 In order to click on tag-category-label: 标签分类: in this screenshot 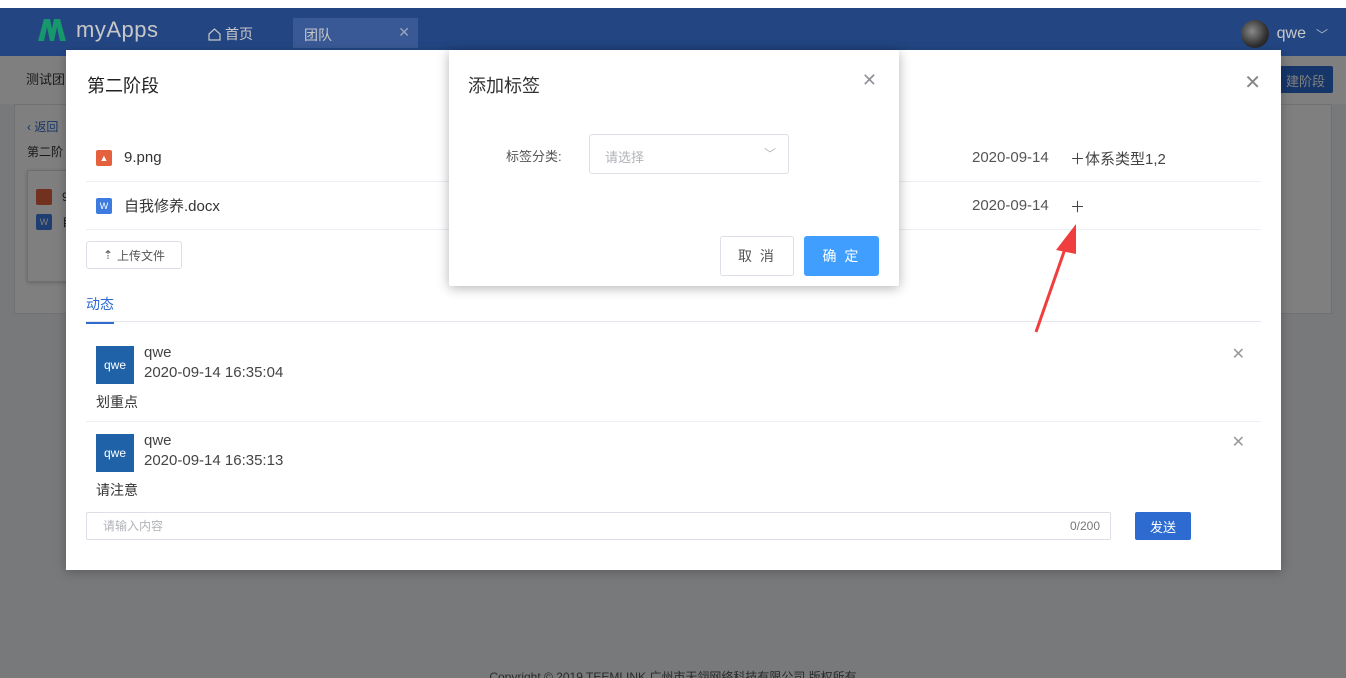, I will do `click(534, 156)`.